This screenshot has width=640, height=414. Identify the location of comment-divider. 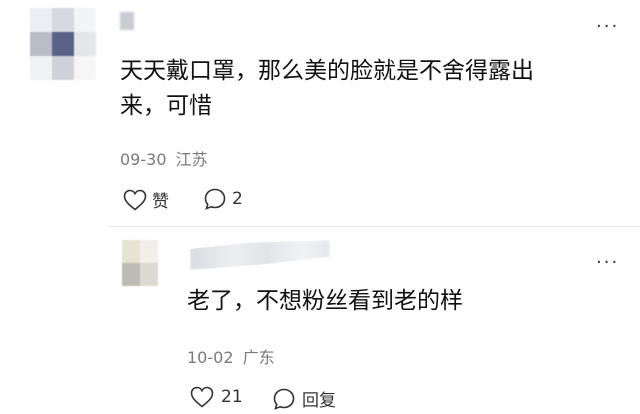
(374, 226).